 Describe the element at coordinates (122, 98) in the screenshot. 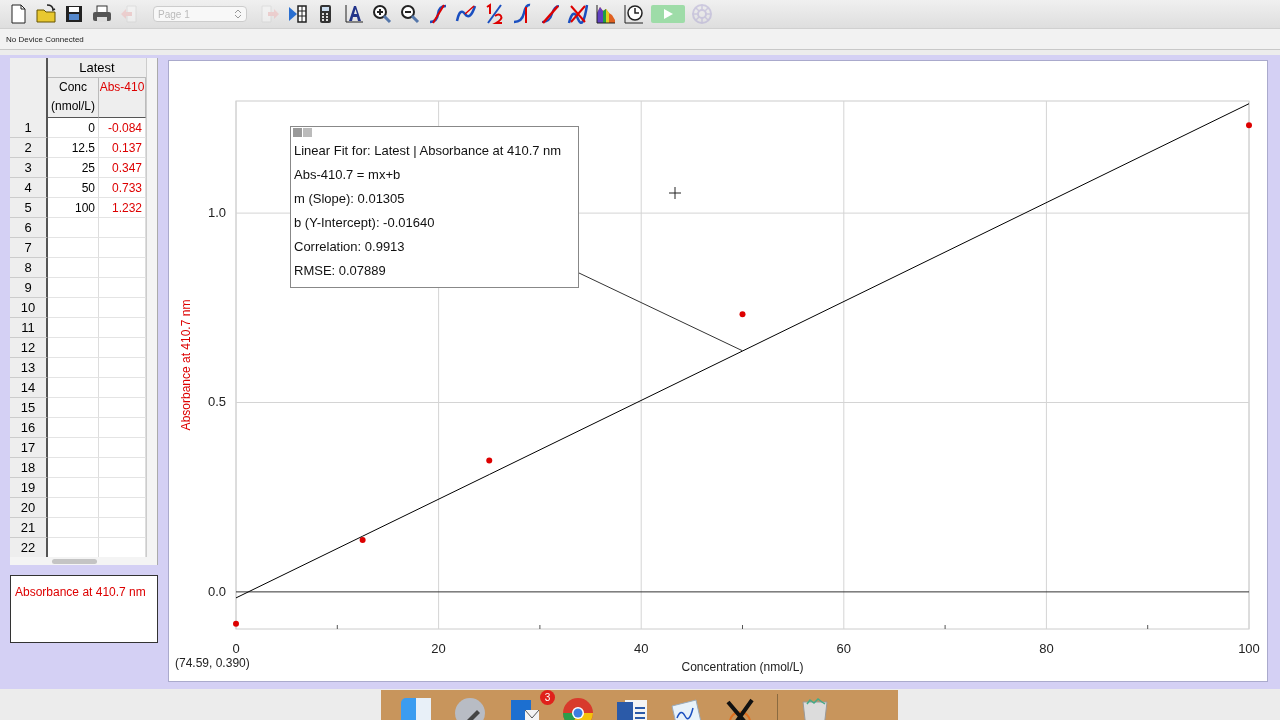

I see `column-header: Abs-410` at that location.